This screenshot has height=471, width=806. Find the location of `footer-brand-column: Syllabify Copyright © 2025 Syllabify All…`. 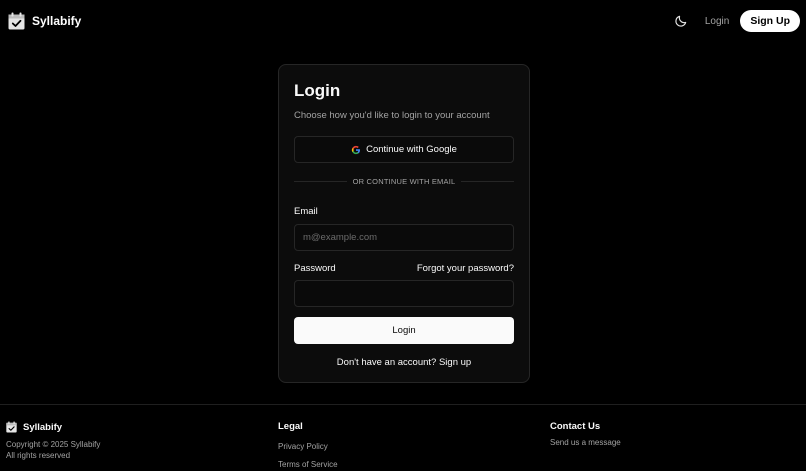

footer-brand-column: Syllabify Copyright © 2025 Syllabify All… is located at coordinates (53, 441).